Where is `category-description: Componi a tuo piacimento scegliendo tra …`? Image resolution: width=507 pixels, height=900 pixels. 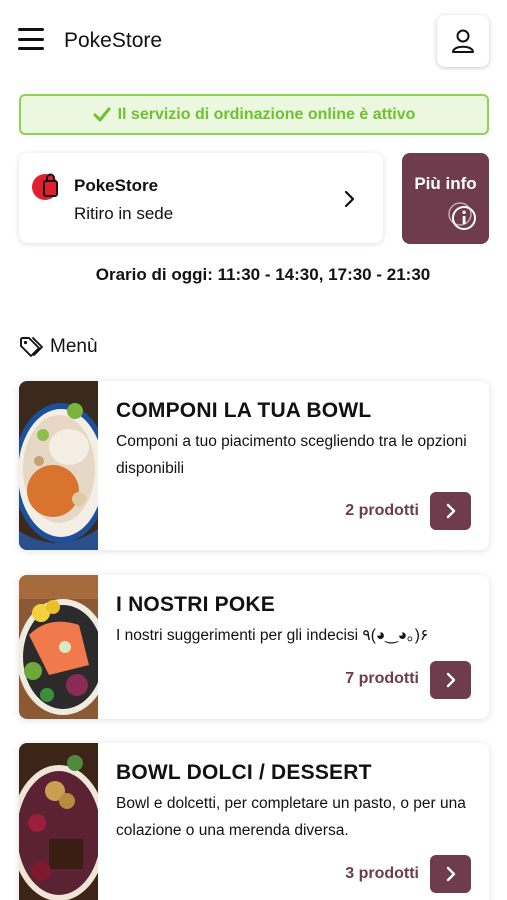 category-description: Componi a tuo piacimento scegliendo tra … is located at coordinates (291, 455).